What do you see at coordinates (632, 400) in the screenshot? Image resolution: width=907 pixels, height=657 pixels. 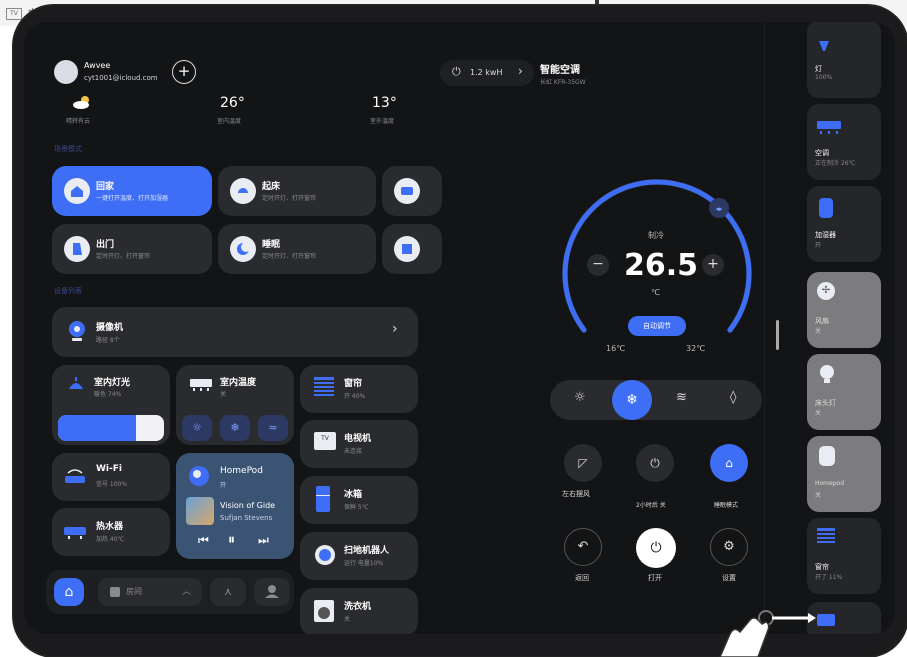 I see `cool-mode-button: ❄` at bounding box center [632, 400].